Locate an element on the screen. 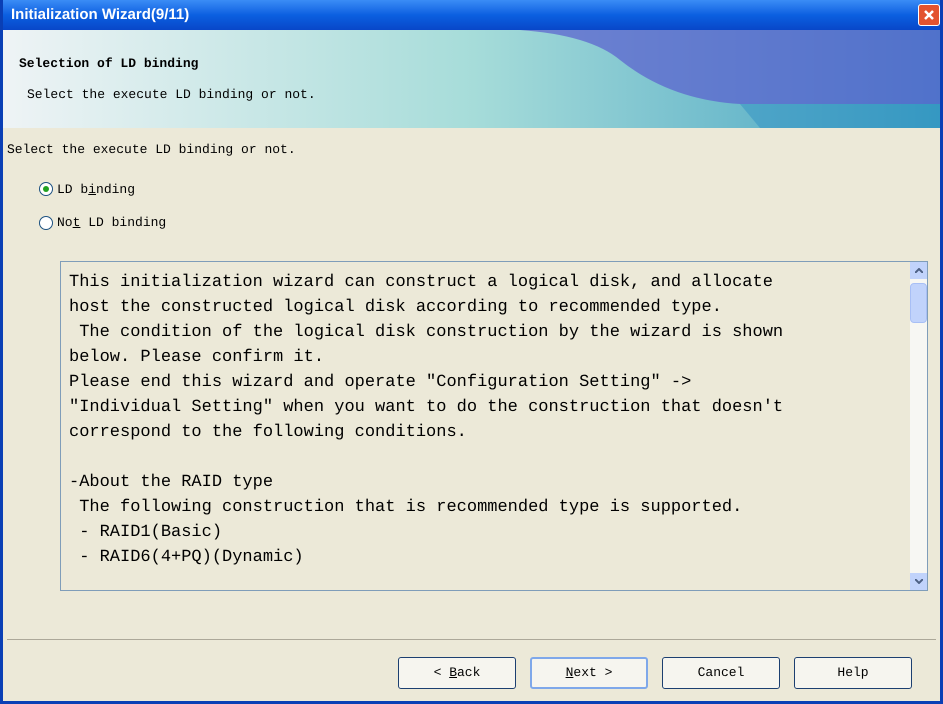 The height and width of the screenshot is (704, 943). header-subtitle: Select the execute LD binding or not. is located at coordinates (171, 95).